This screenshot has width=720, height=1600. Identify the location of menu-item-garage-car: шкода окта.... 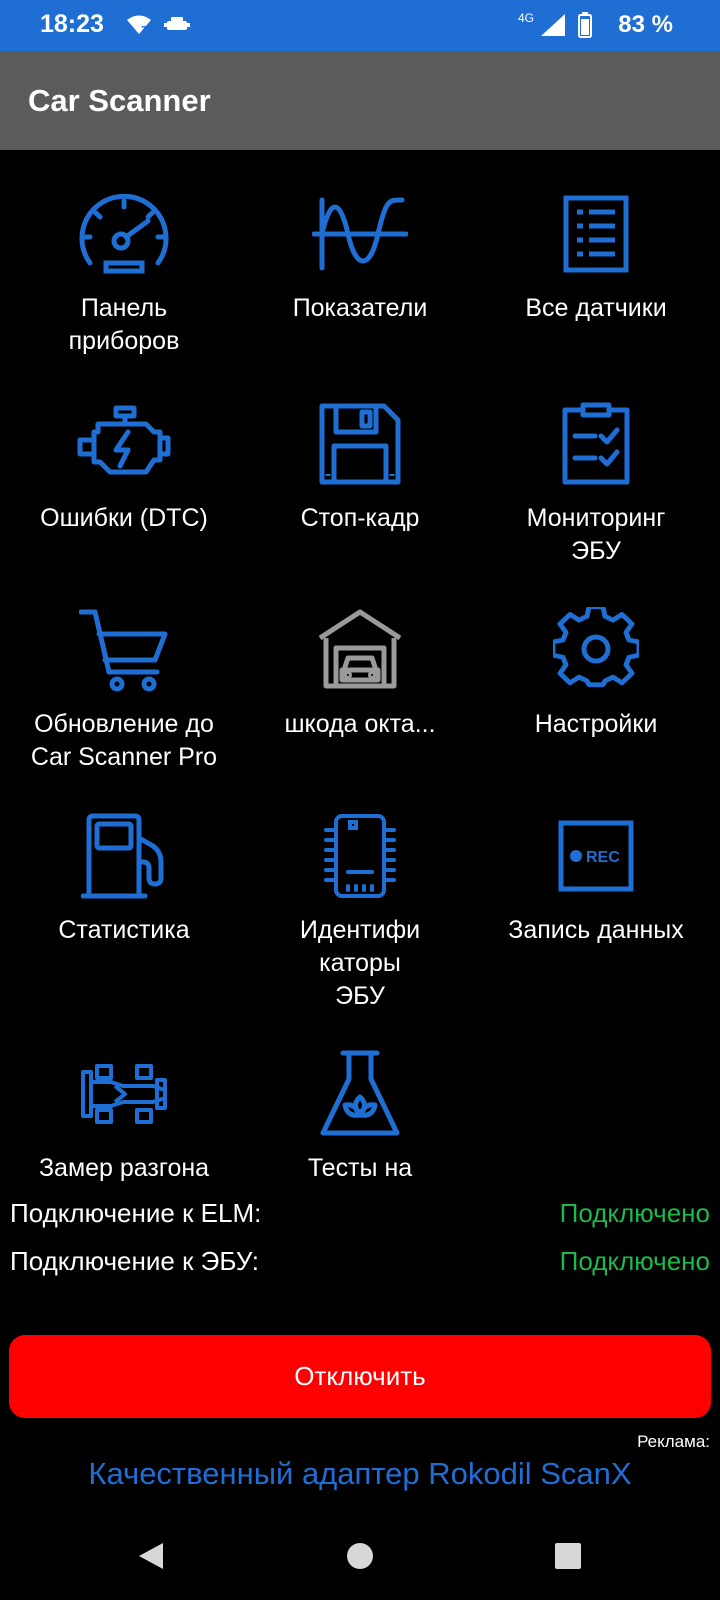
(360, 670).